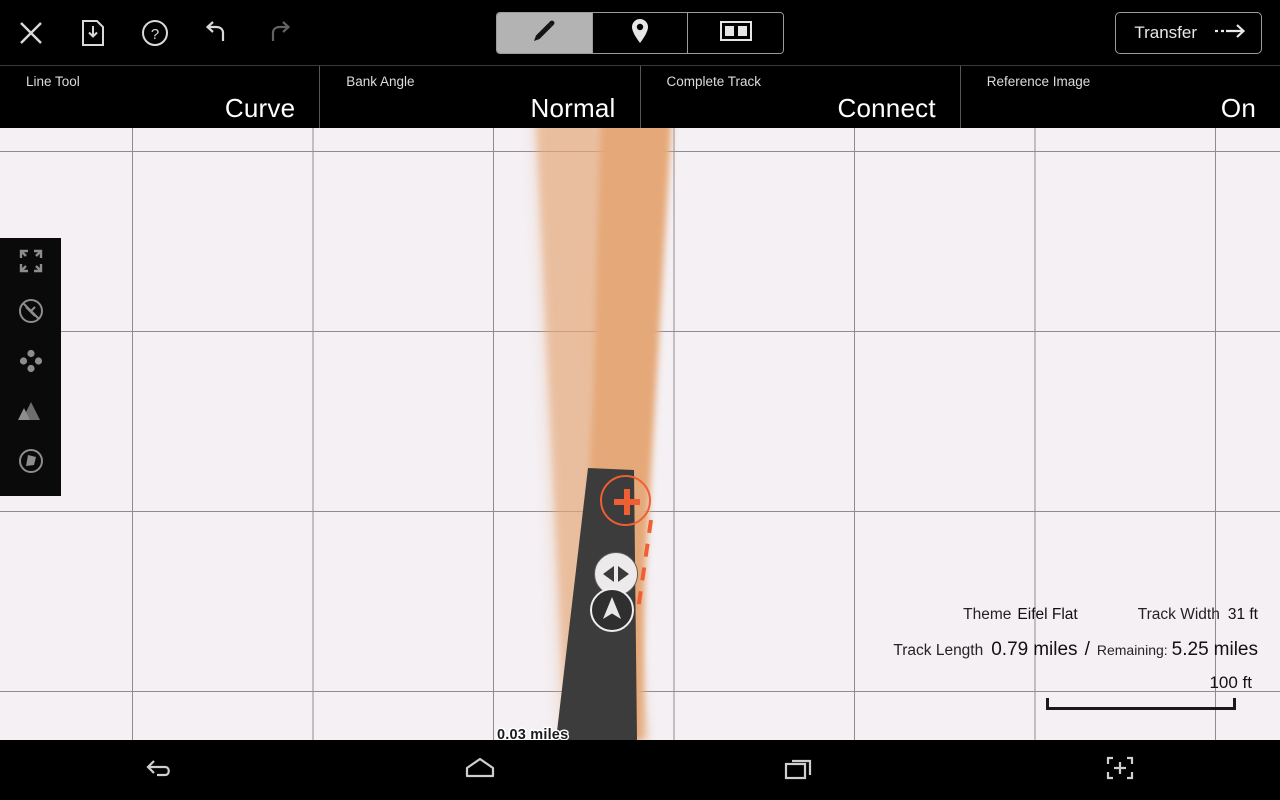 This screenshot has height=800, width=1280. I want to click on split-view-icon, so click(735, 33).